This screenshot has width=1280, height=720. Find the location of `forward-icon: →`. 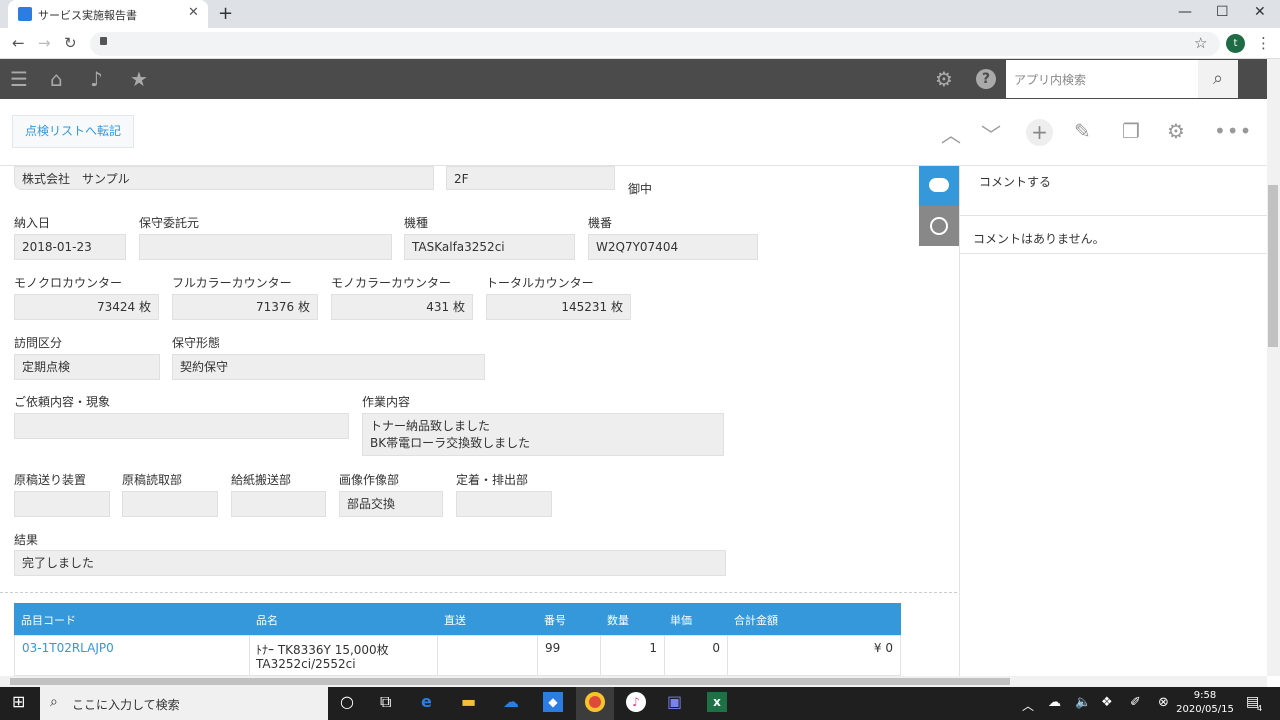

forward-icon: → is located at coordinates (44, 43).